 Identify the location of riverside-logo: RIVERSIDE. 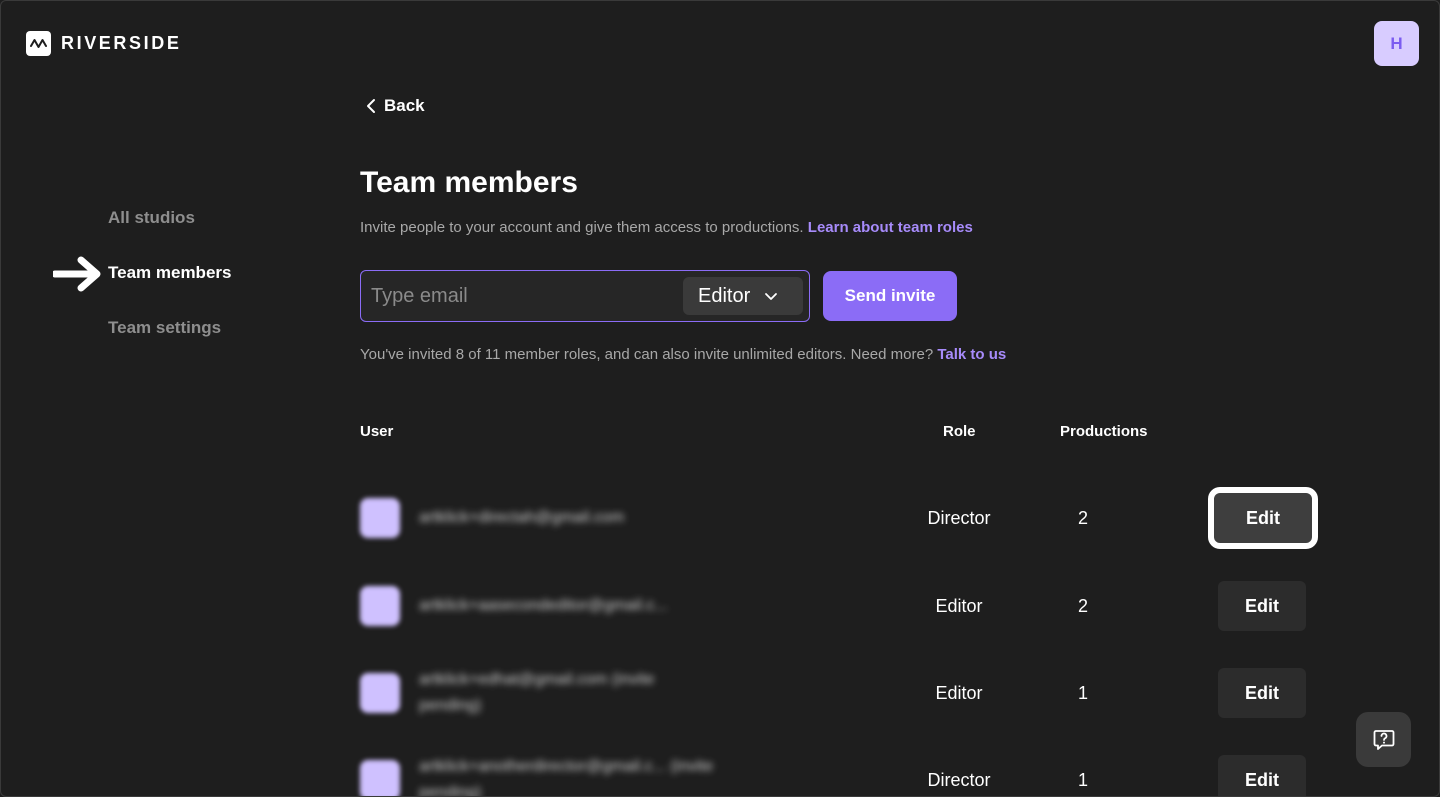
(103, 43).